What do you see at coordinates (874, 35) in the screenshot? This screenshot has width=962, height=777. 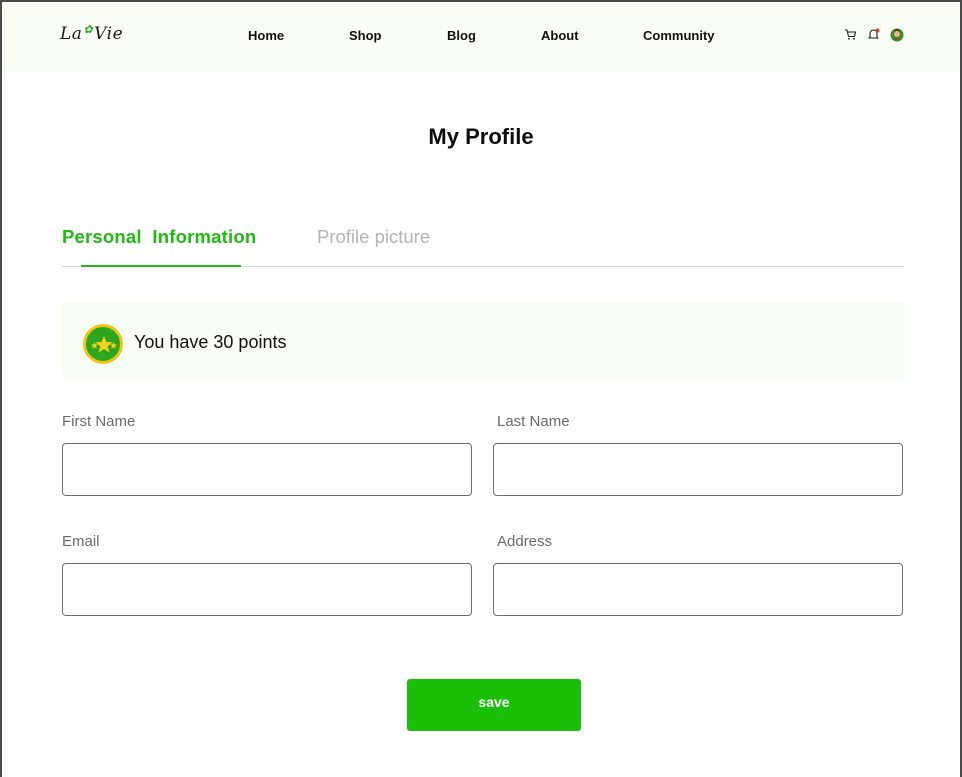 I see `notification-bell-icon` at bounding box center [874, 35].